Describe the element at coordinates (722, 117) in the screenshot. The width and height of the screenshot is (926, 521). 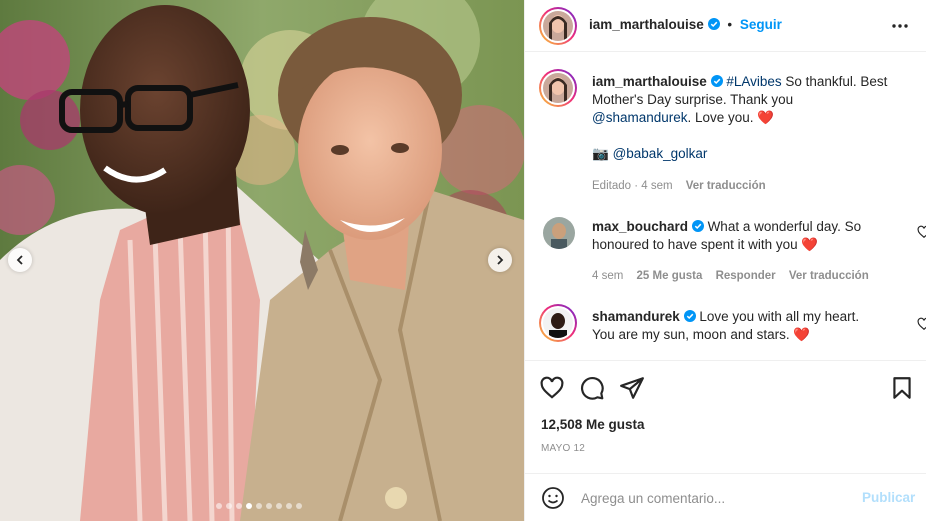
I see `caption-body-2: . Love you.` at that location.